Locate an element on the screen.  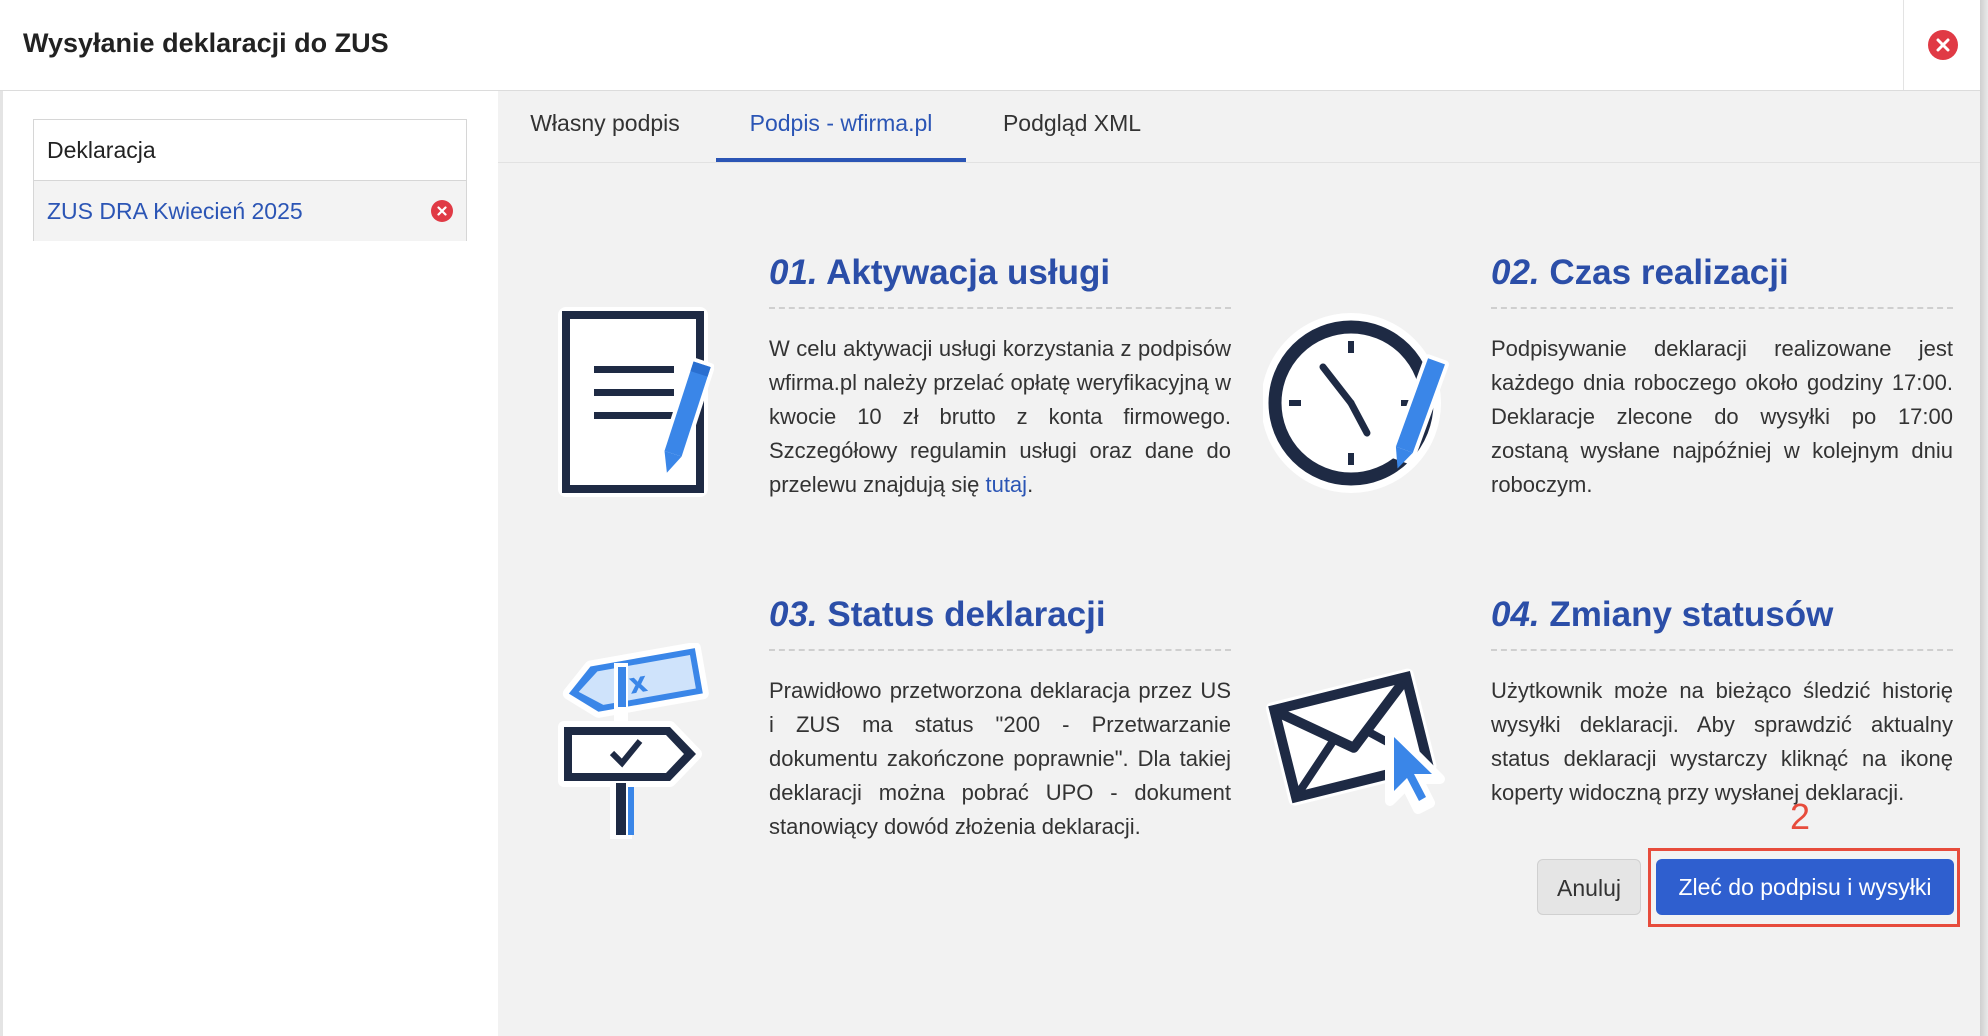
feature-heading: Aktywacja usługi is located at coordinates (968, 272).